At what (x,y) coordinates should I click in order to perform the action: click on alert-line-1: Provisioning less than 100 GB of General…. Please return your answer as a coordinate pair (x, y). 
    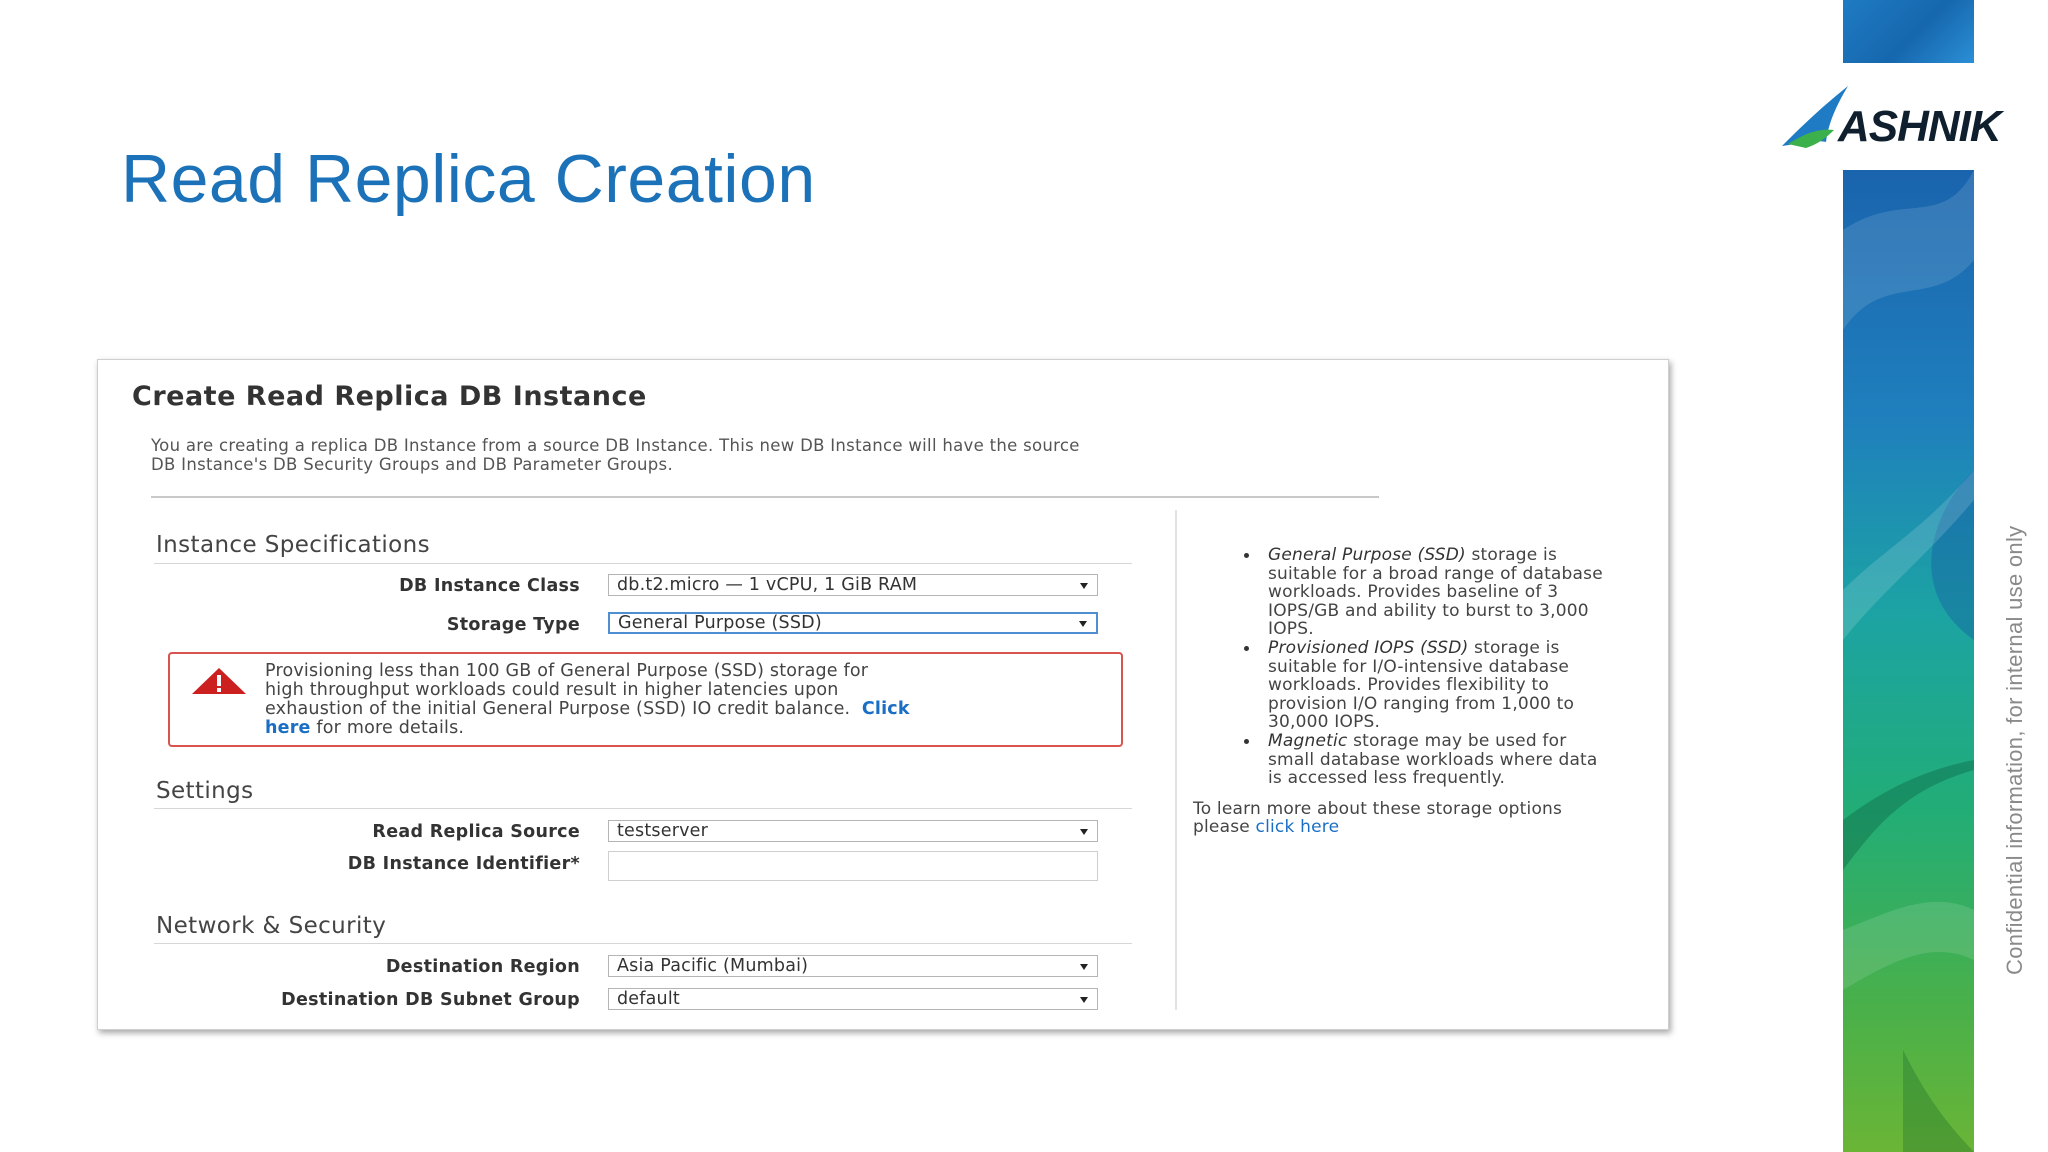
    Looking at the image, I should click on (567, 671).